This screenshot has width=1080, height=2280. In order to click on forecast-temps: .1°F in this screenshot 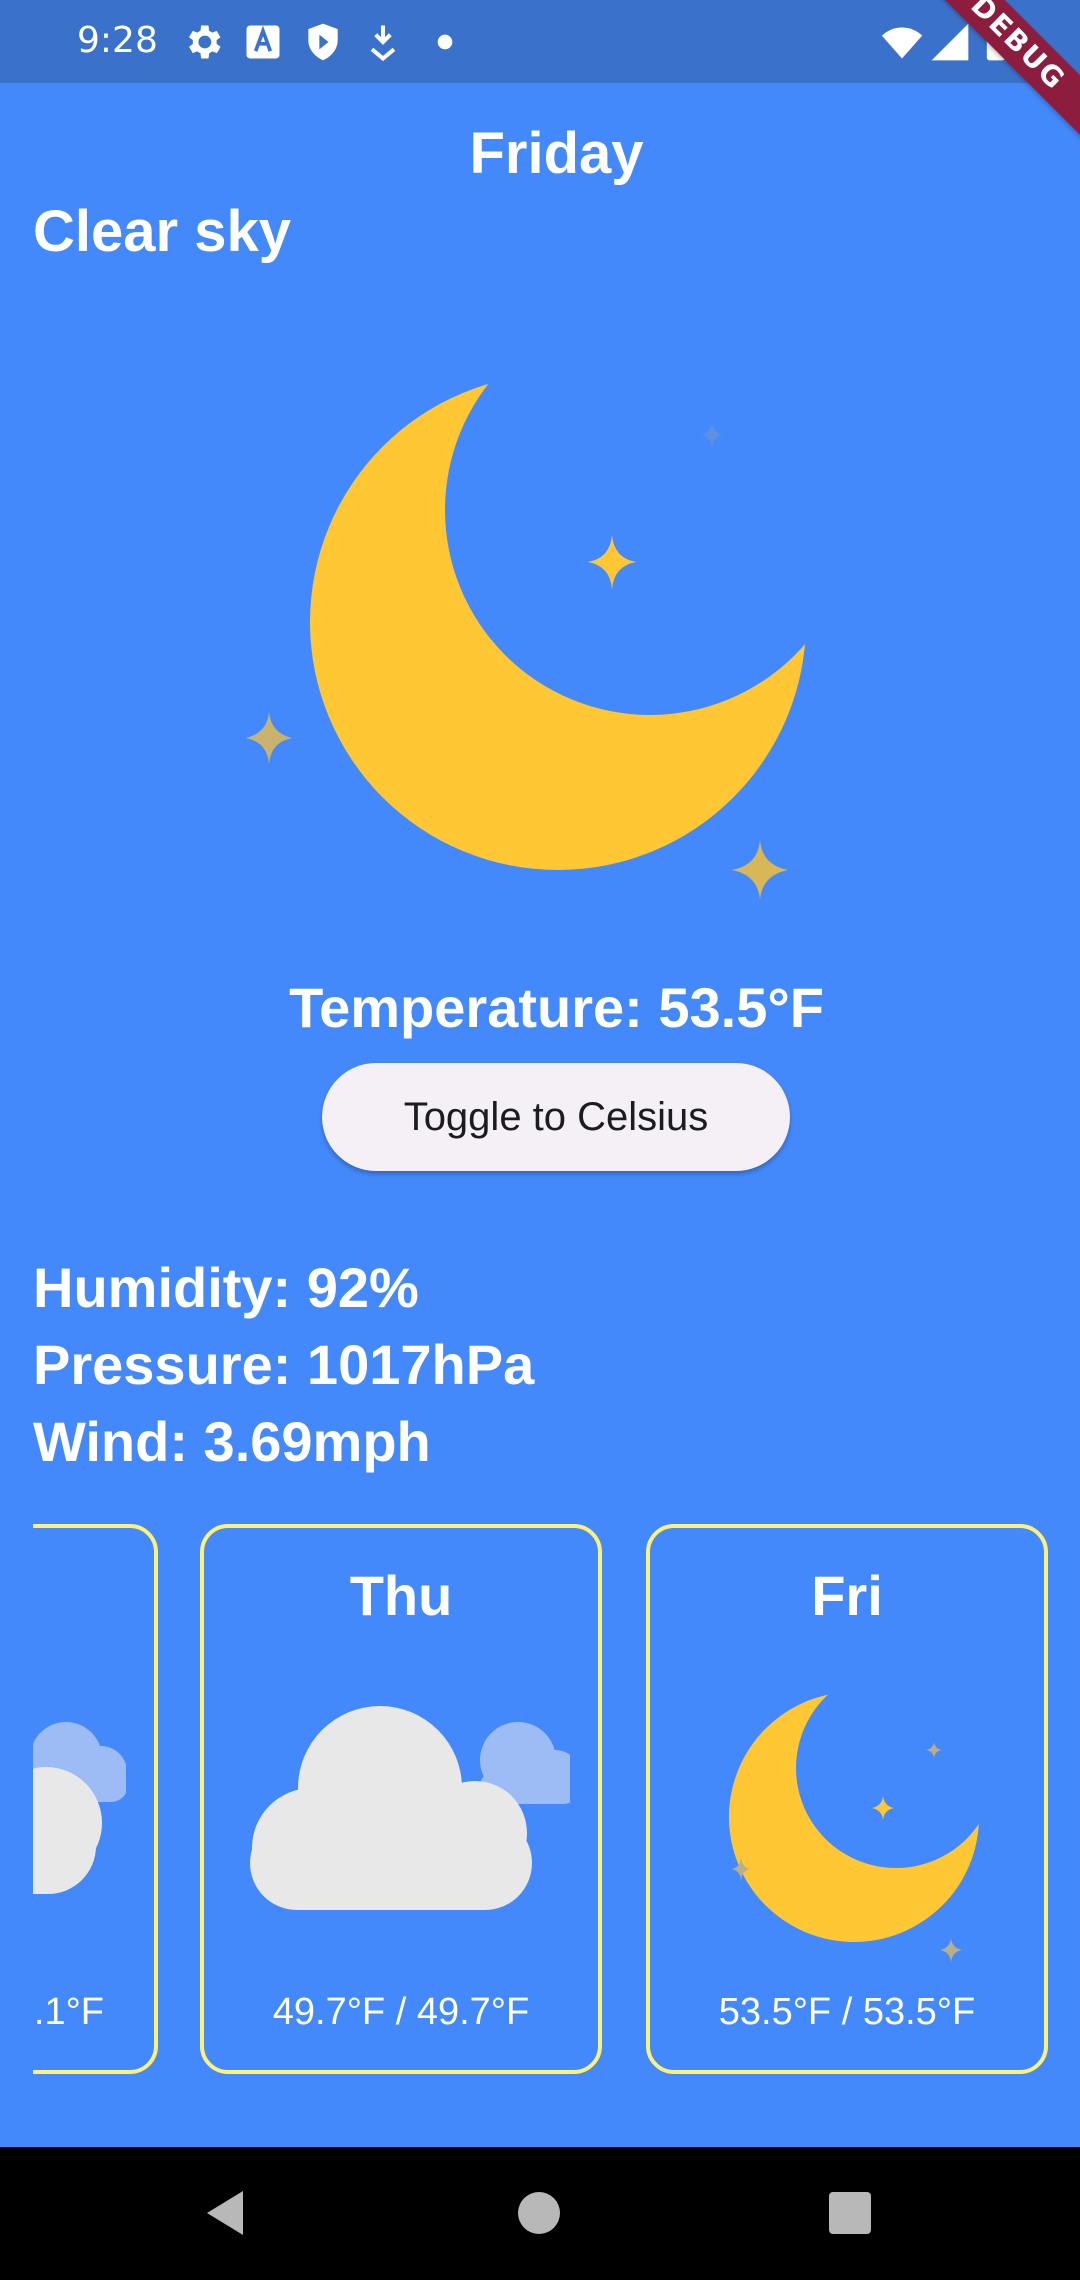, I will do `click(68, 2012)`.